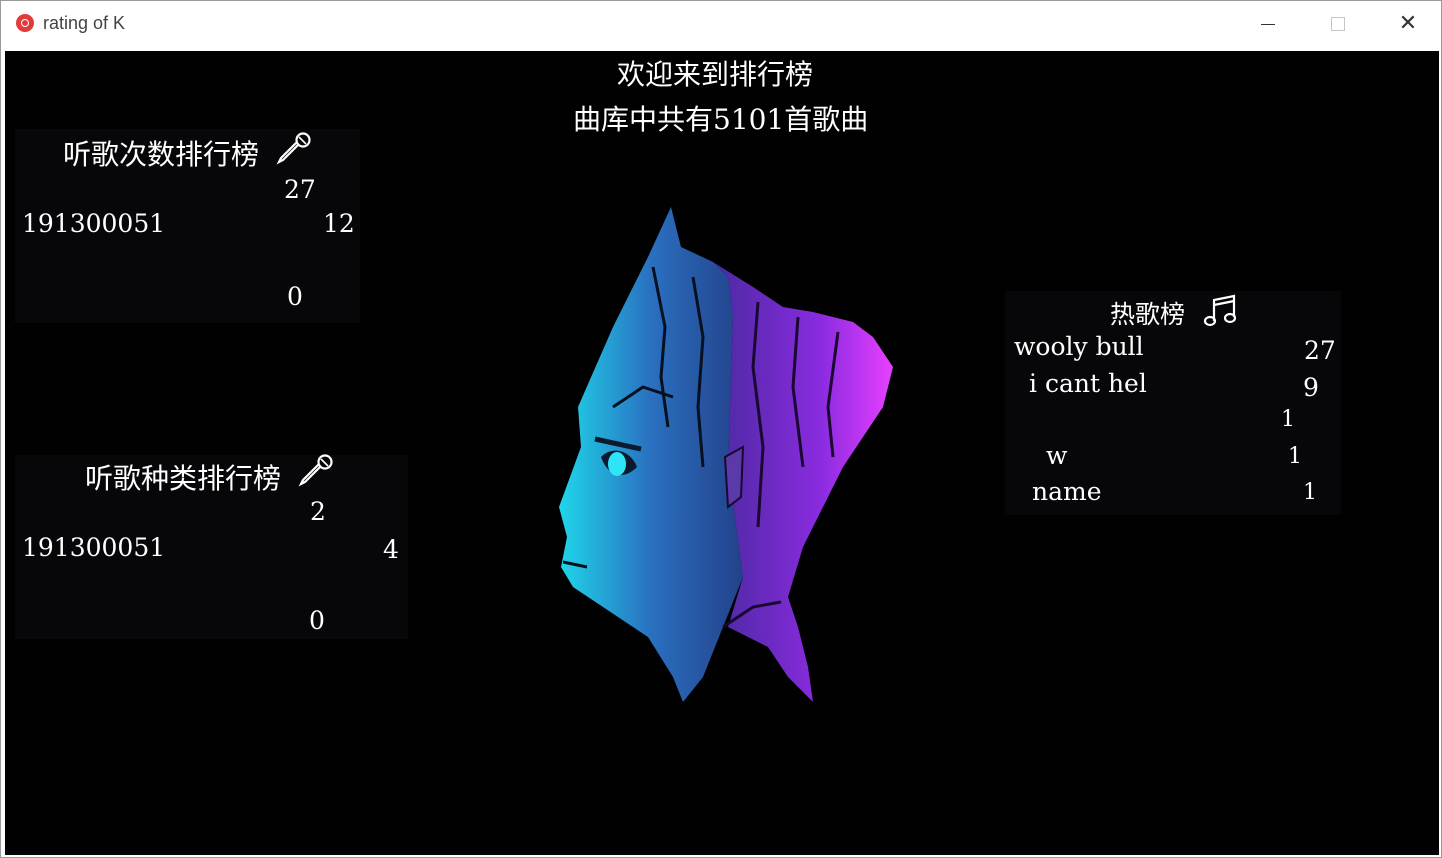 The image size is (1442, 858). I want to click on welcome-heading: 欢迎来到排行榜, so click(715, 74).